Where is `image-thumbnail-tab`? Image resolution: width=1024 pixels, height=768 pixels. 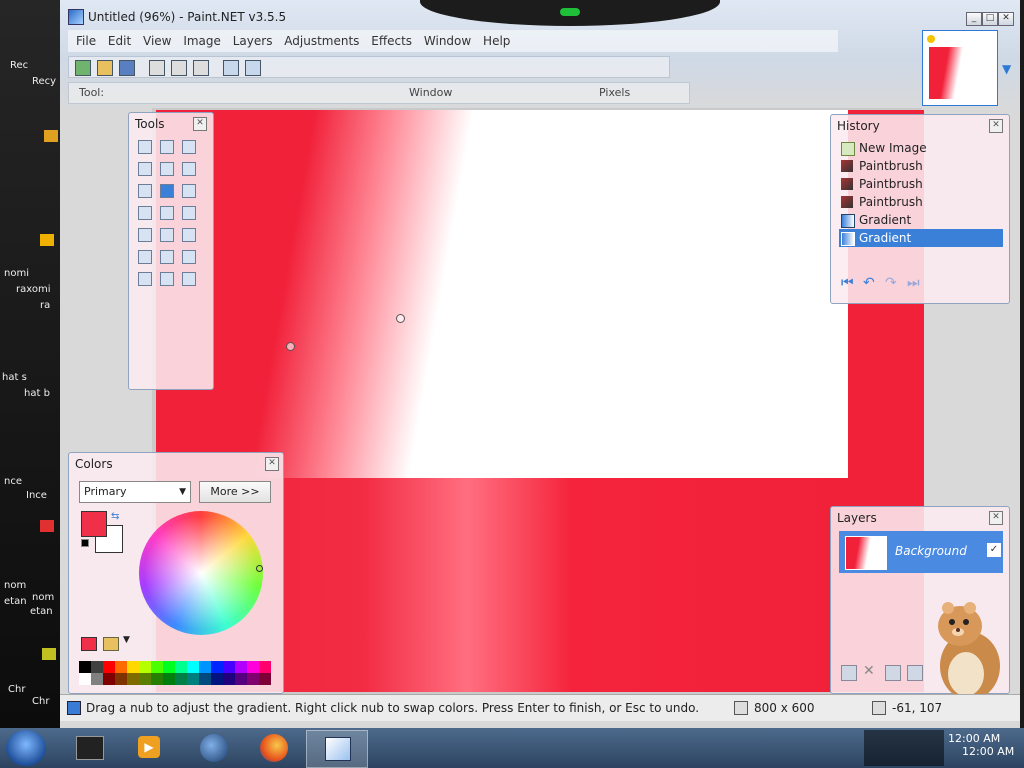 image-thumbnail-tab is located at coordinates (960, 68).